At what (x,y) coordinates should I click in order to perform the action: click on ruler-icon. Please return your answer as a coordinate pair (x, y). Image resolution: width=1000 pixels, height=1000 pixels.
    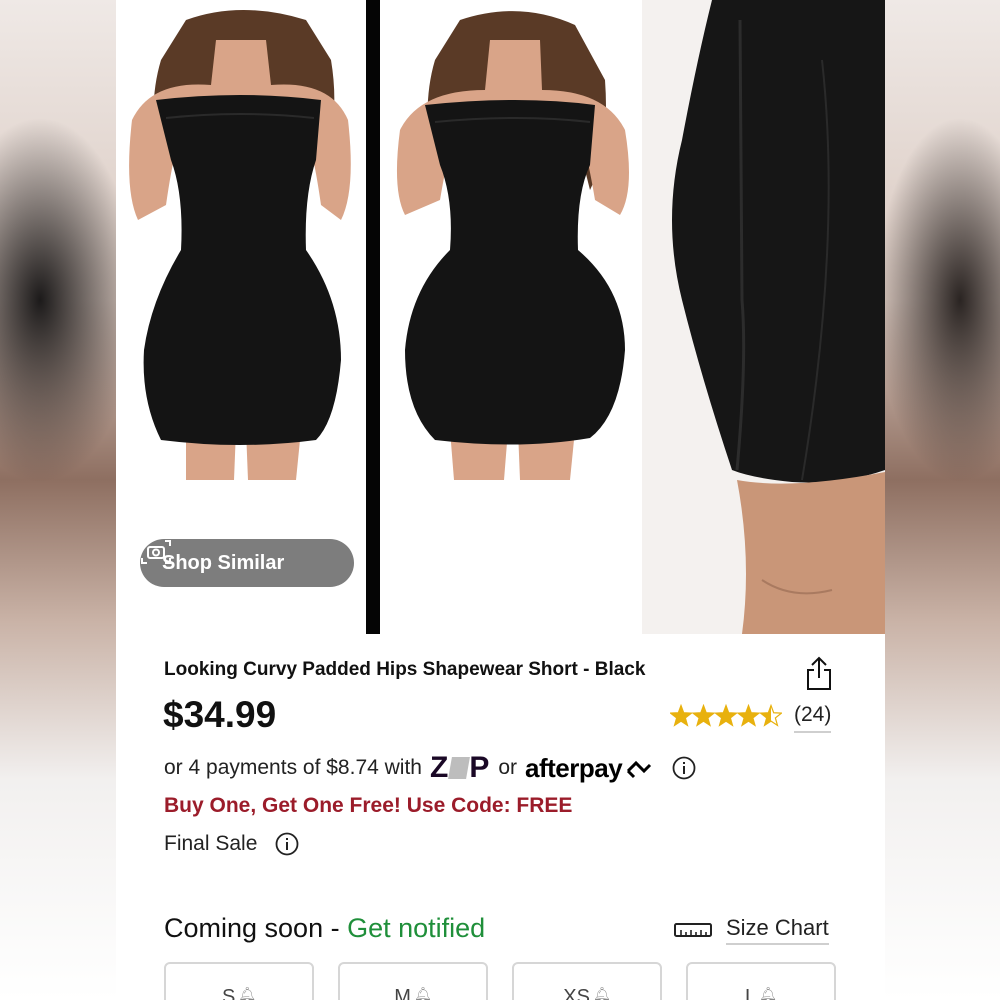
    Looking at the image, I should click on (693, 930).